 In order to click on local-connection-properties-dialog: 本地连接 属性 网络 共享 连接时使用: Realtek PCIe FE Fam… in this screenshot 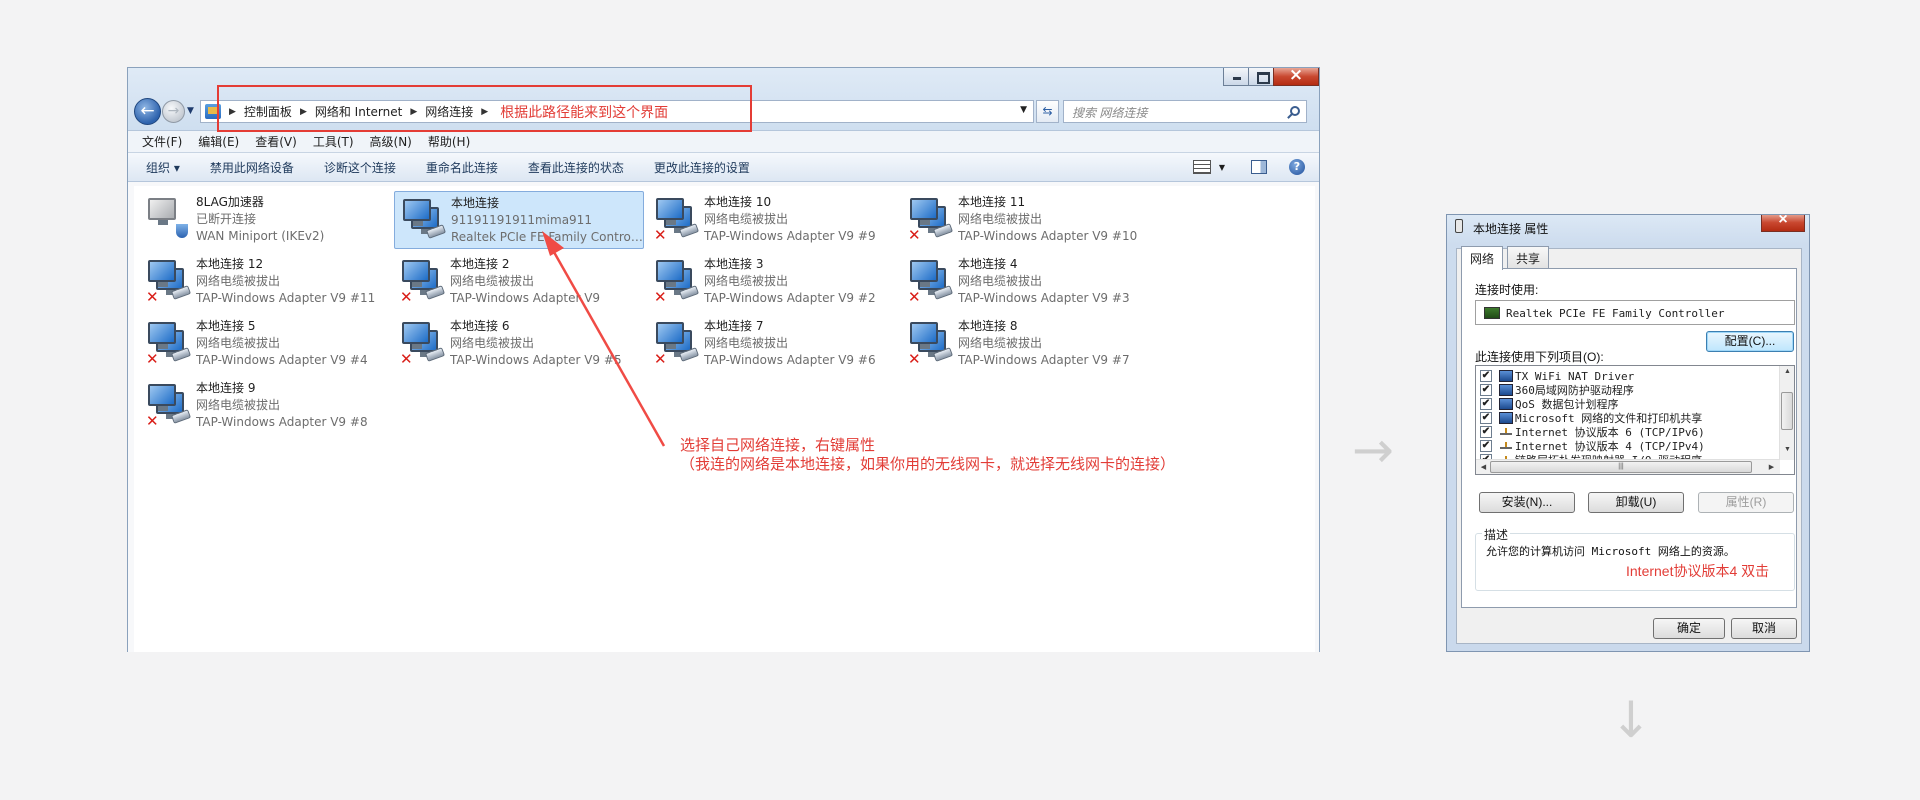, I will do `click(1628, 433)`.